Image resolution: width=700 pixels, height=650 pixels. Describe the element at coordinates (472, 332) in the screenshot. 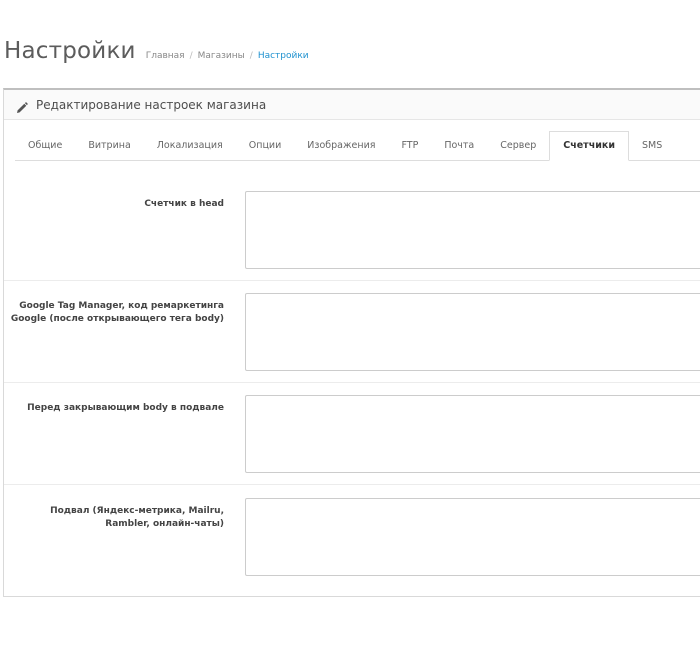

I see `google-tag-manager-textarea` at that location.